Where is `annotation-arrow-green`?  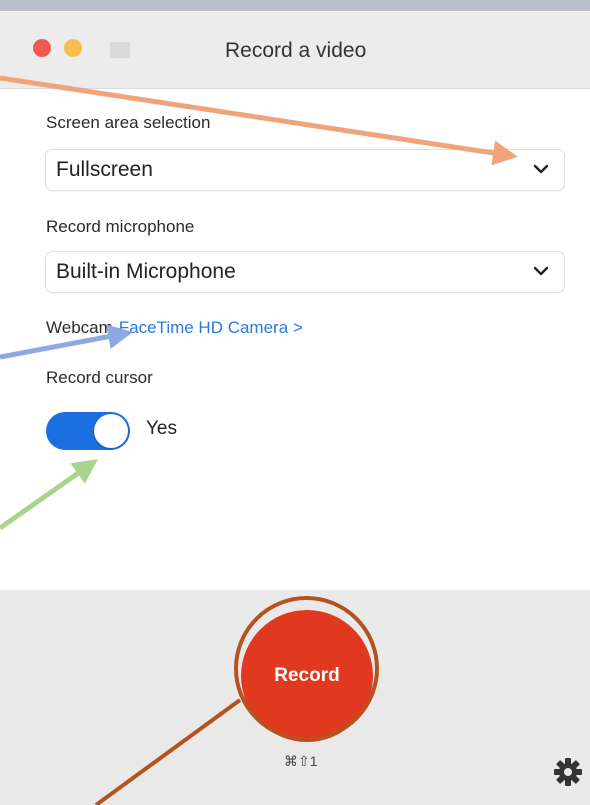
annotation-arrow-green is located at coordinates (49, 495).